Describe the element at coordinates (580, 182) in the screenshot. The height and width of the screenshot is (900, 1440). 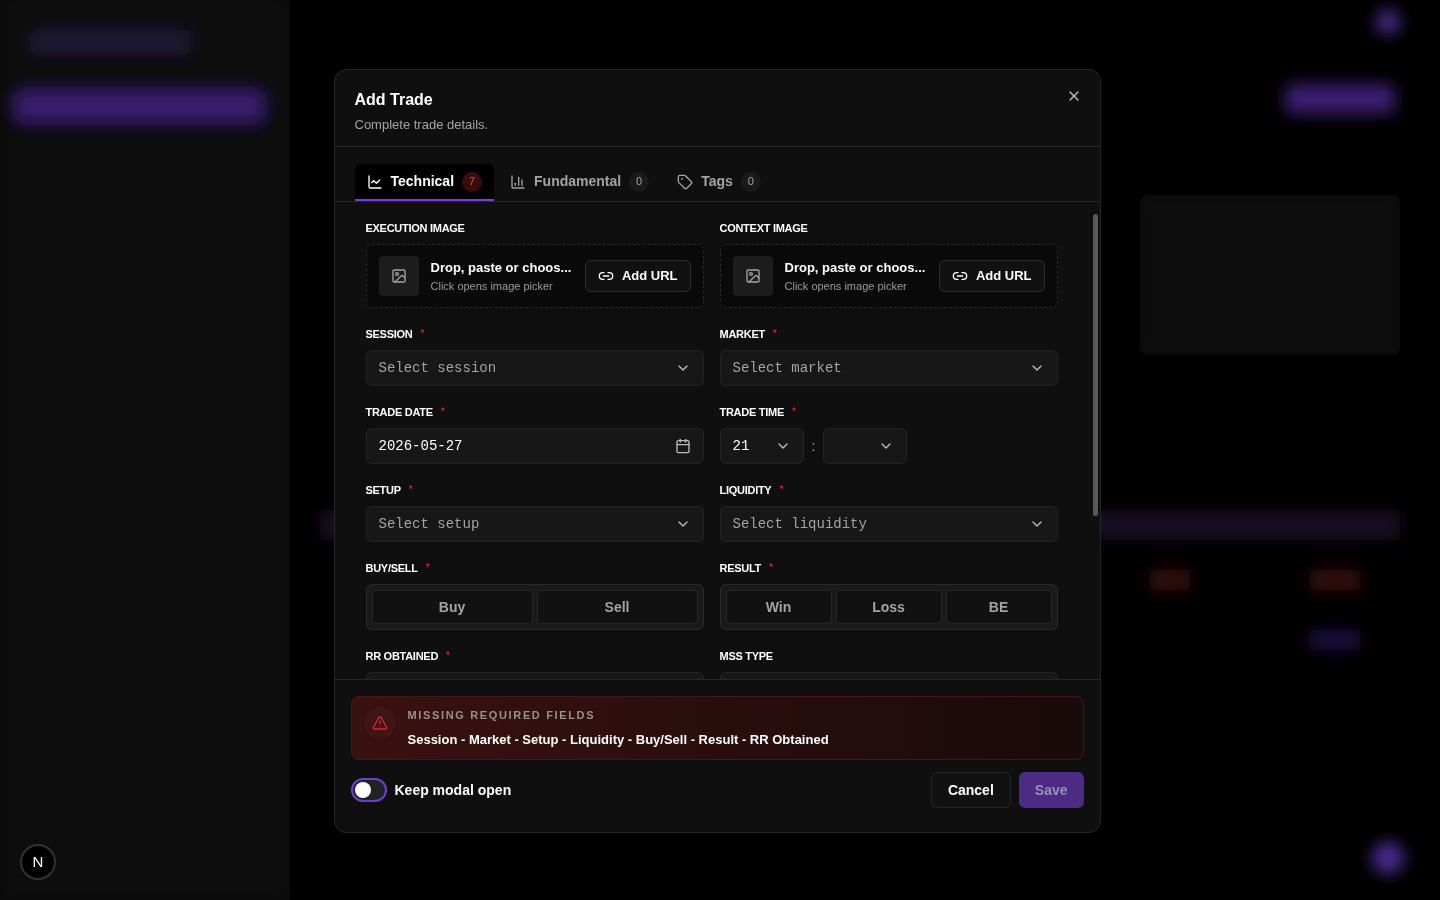
I see `tab: Fundamental 0` at that location.